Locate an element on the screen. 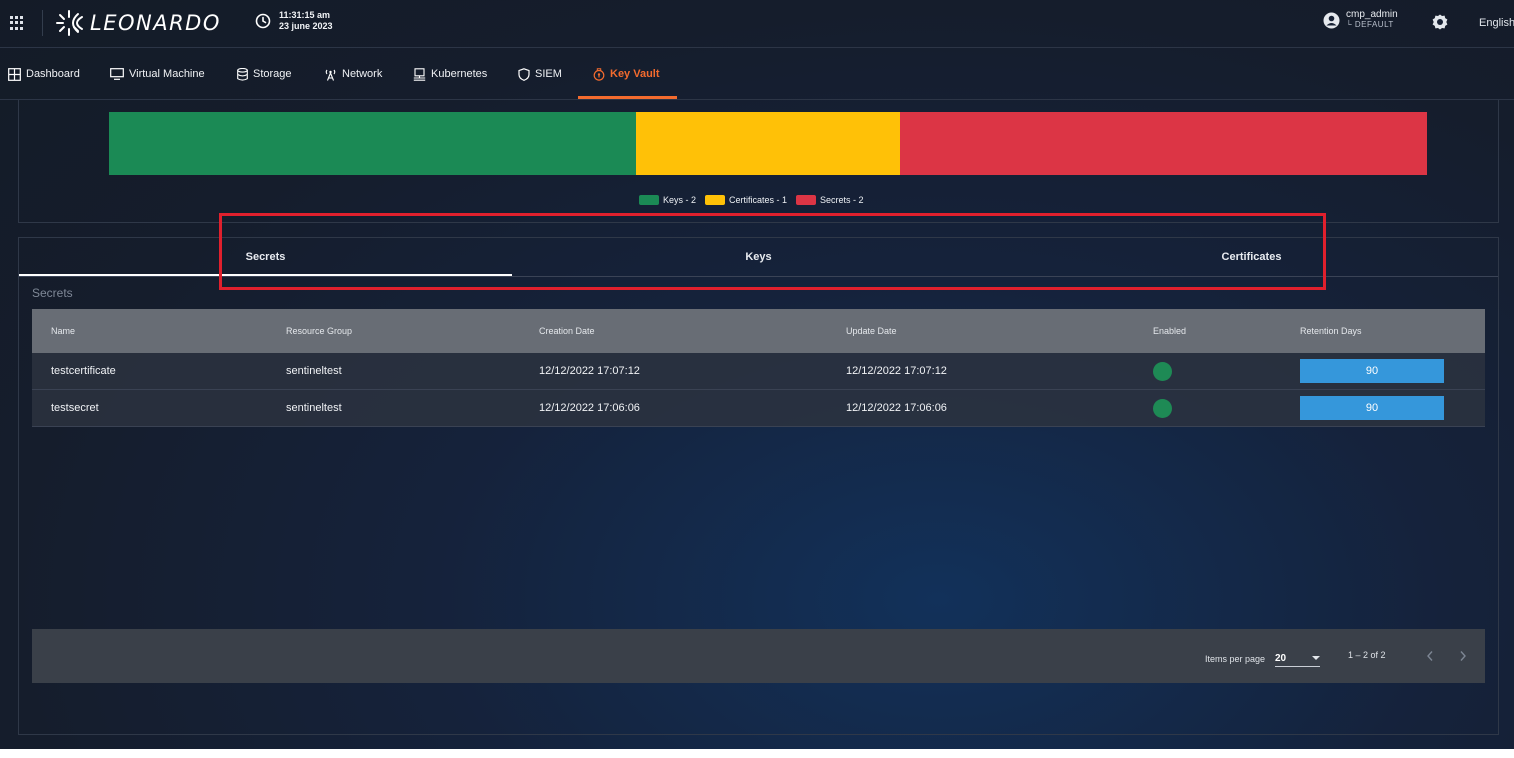  clock-icon is located at coordinates (263, 21).